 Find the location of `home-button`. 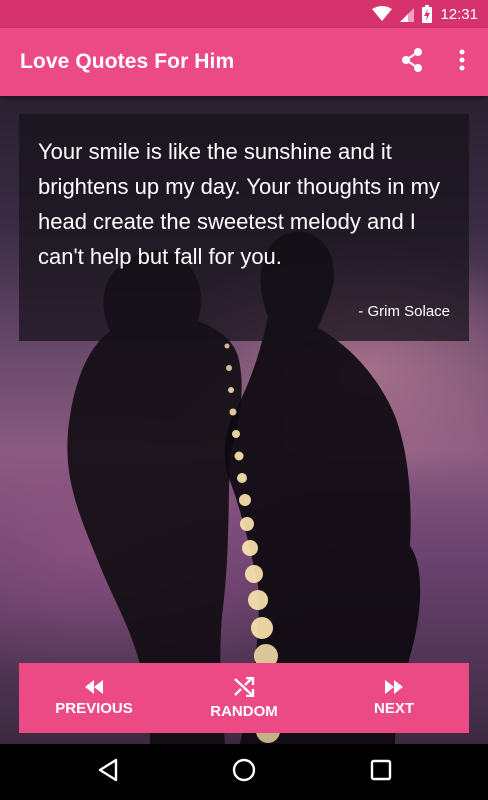

home-button is located at coordinates (244, 772).